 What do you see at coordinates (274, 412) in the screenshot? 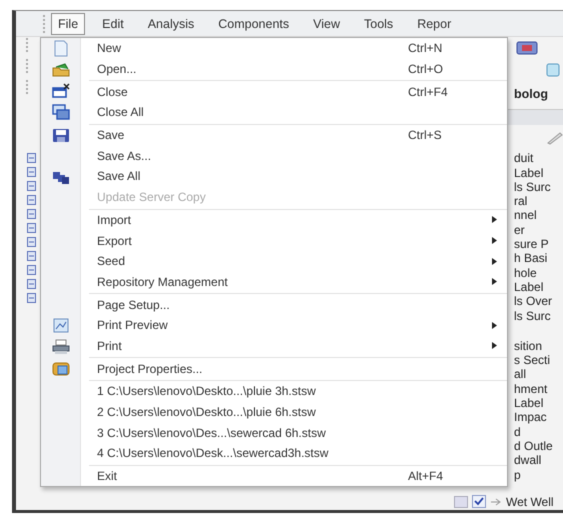
I see `menu-item: 2 C:\Users\lenovo\Deskto...\pluie 6h.stsw` at bounding box center [274, 412].